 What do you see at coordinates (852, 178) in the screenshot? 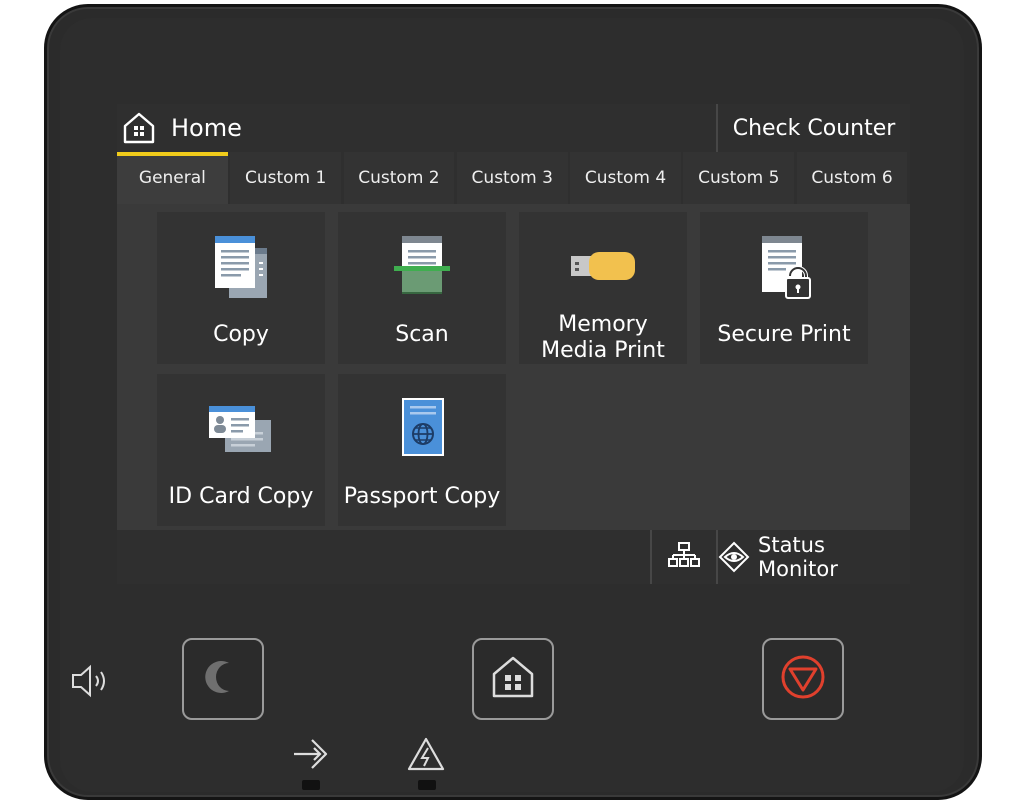
I see `tab-custom-6: Custom 6` at bounding box center [852, 178].